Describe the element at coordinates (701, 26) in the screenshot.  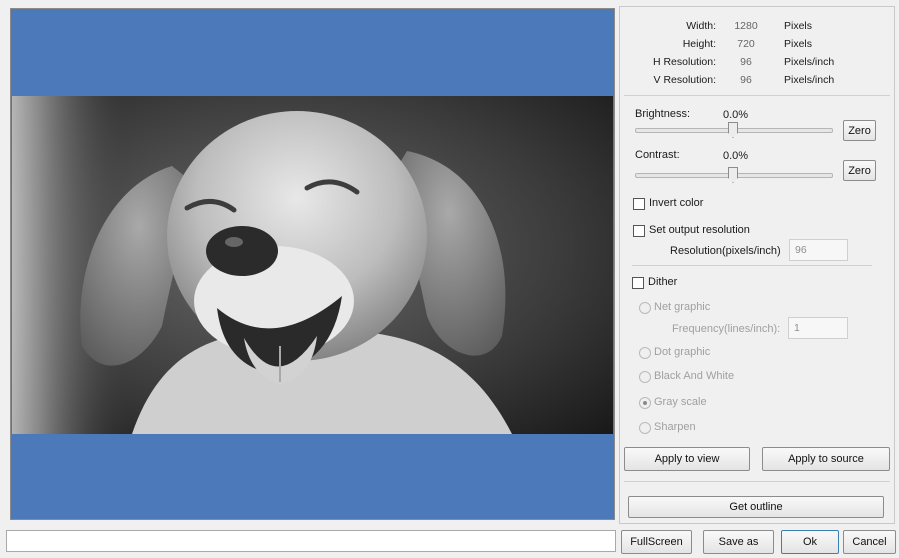
I see `info-label: Width:` at that location.